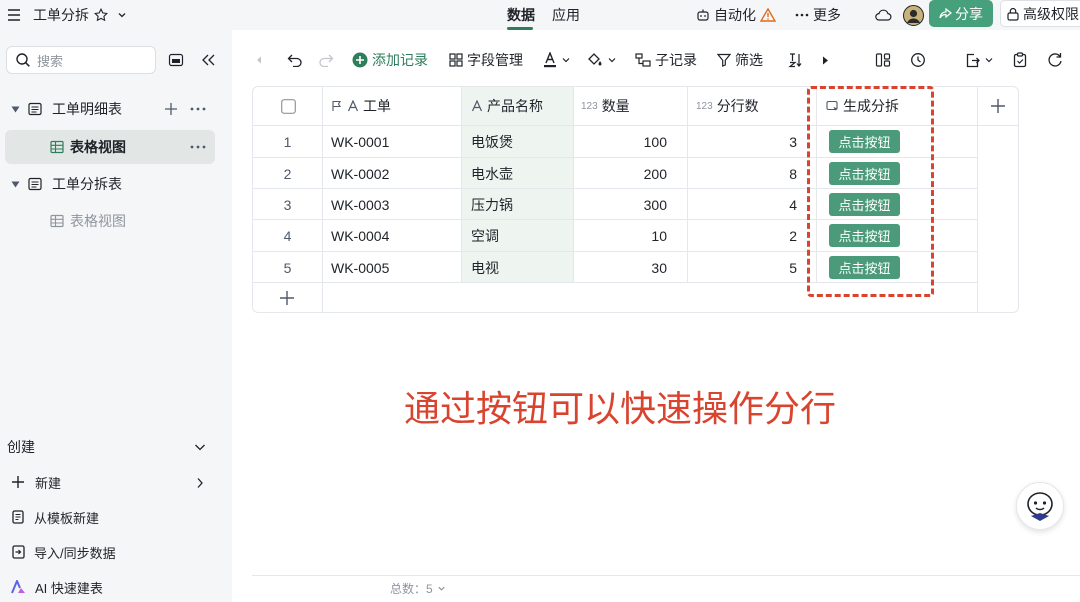 This screenshot has height=602, width=1080. I want to click on number-field-icon: 123, so click(589, 106).